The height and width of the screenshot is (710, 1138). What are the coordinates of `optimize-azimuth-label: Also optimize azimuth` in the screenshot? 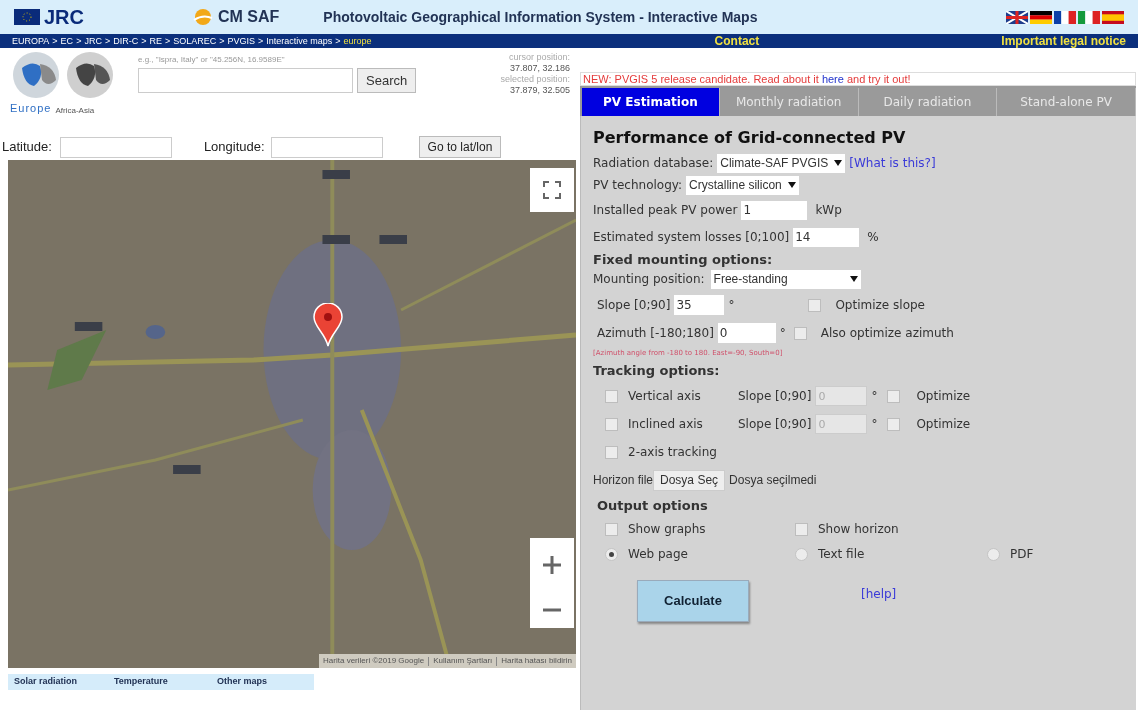 It's located at (887, 333).